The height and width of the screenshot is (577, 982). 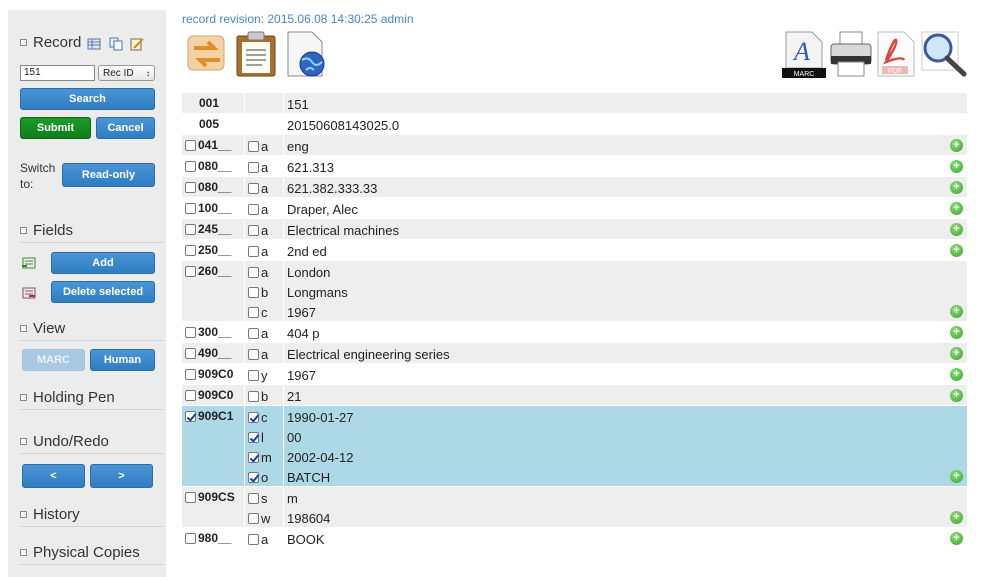 I want to click on marc-field-row: 909C1 c 1990-01-27 l 00 m 2002-04-12 o BATCH +, so click(x=574, y=445).